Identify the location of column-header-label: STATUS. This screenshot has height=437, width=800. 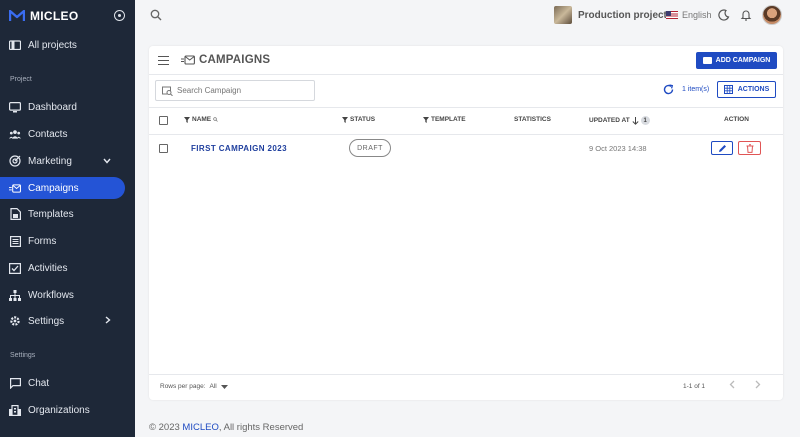
(363, 119).